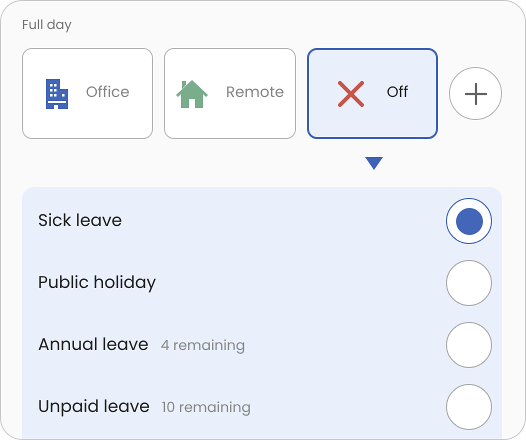  What do you see at coordinates (350, 94) in the screenshot?
I see `close-icon` at bounding box center [350, 94].